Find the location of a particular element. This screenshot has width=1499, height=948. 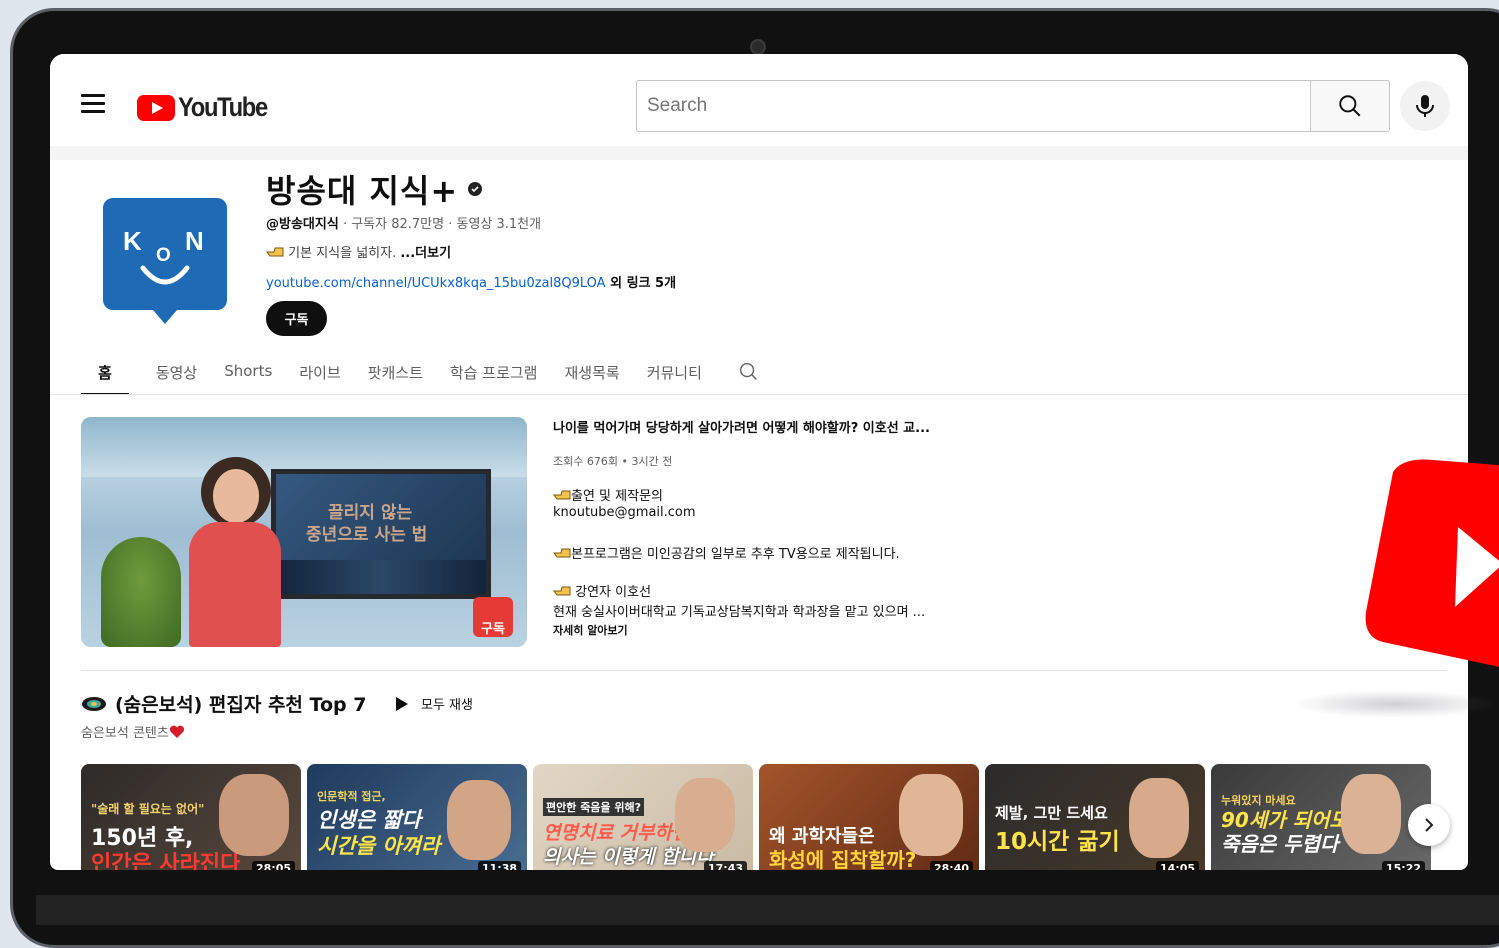

avatar-letter-n: N is located at coordinates (194, 241).